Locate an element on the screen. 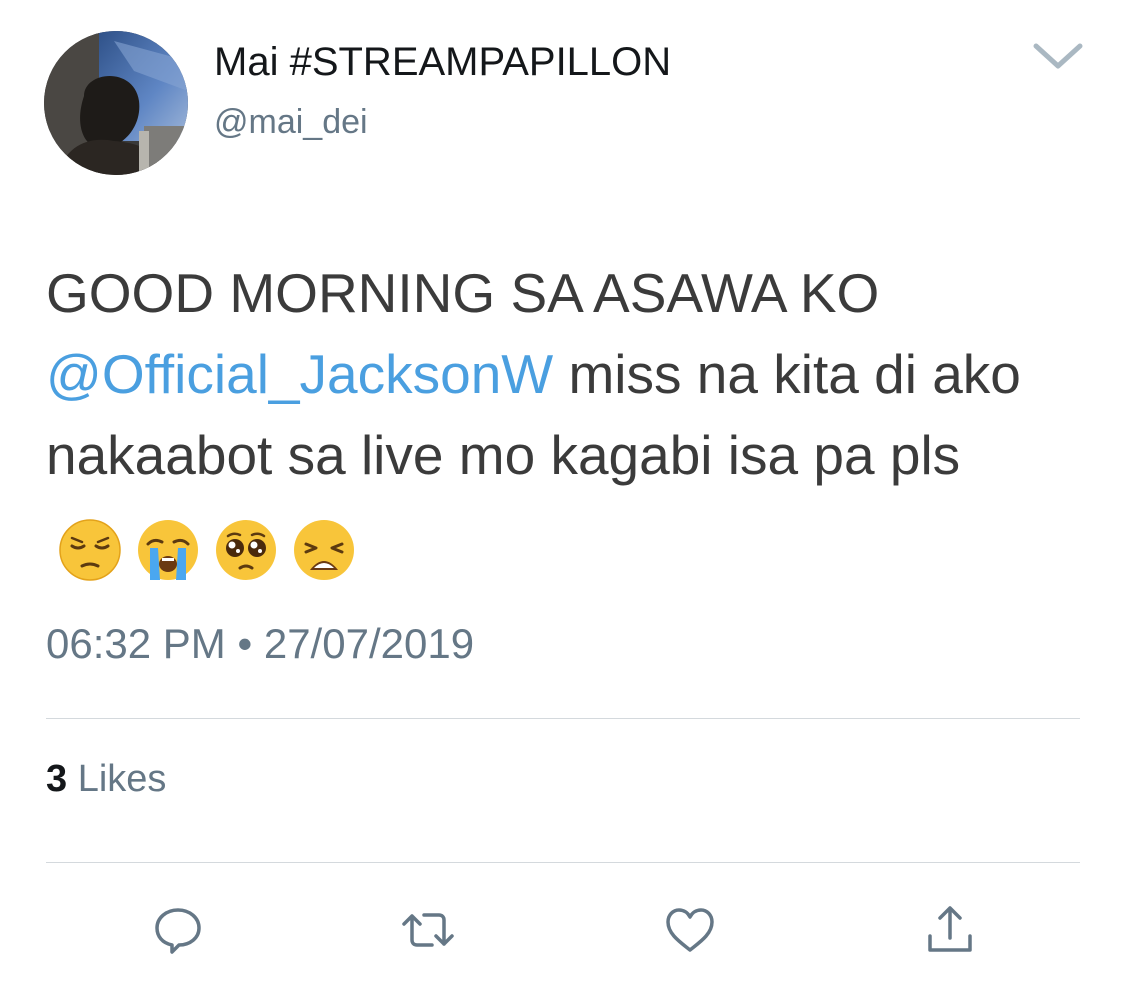  user-handle: @mai_dei is located at coordinates (291, 122).